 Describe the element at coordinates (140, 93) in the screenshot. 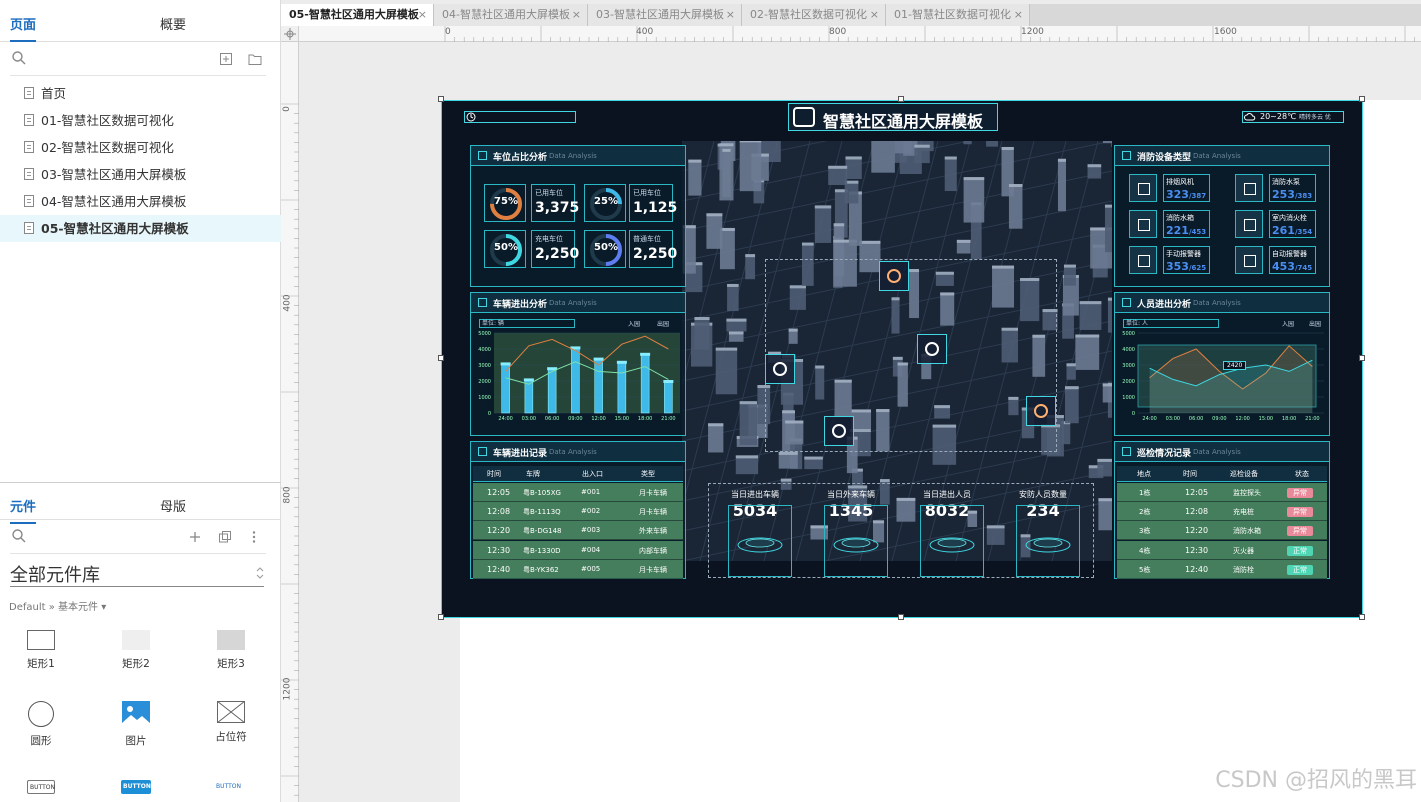

I see `page-item: 首页` at that location.